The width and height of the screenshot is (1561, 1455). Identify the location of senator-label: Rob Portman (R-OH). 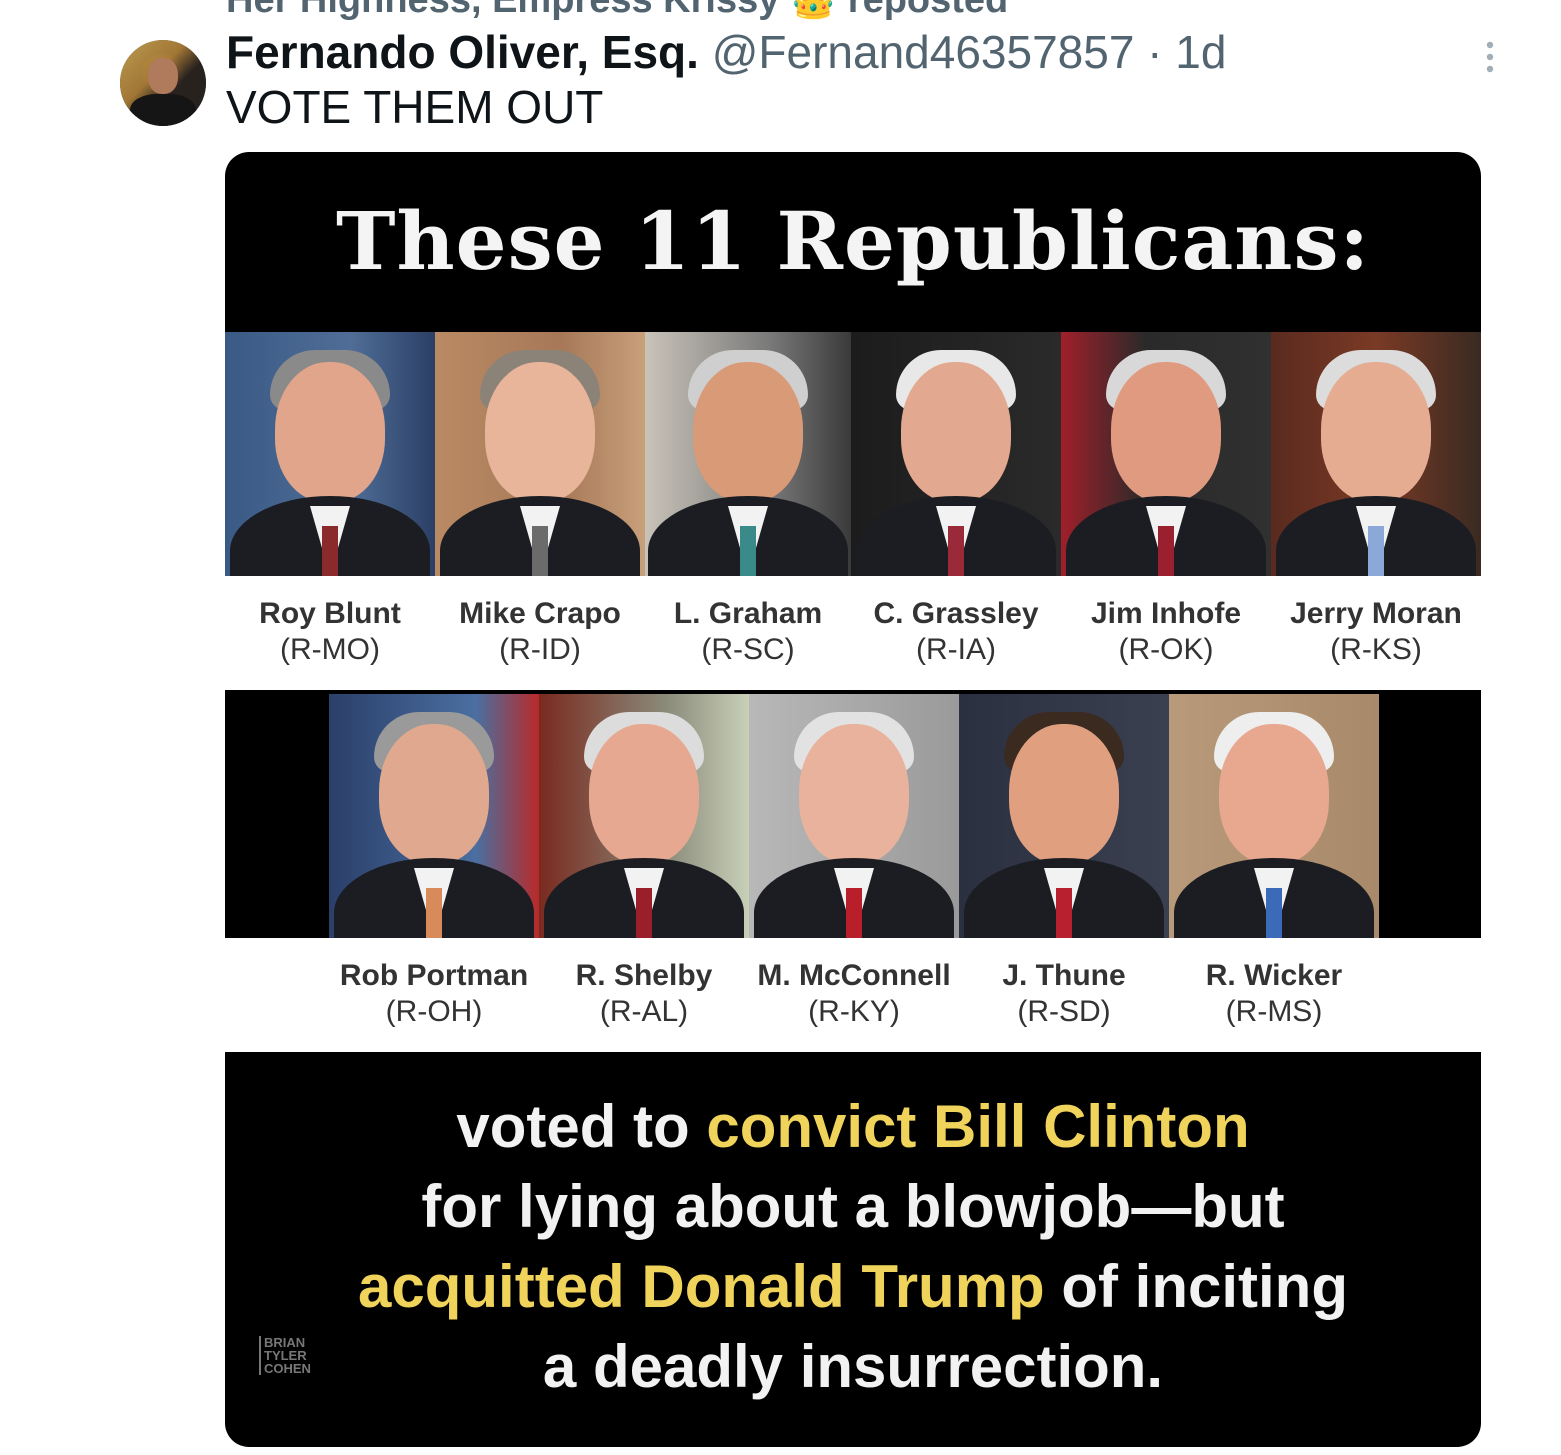
(434, 993).